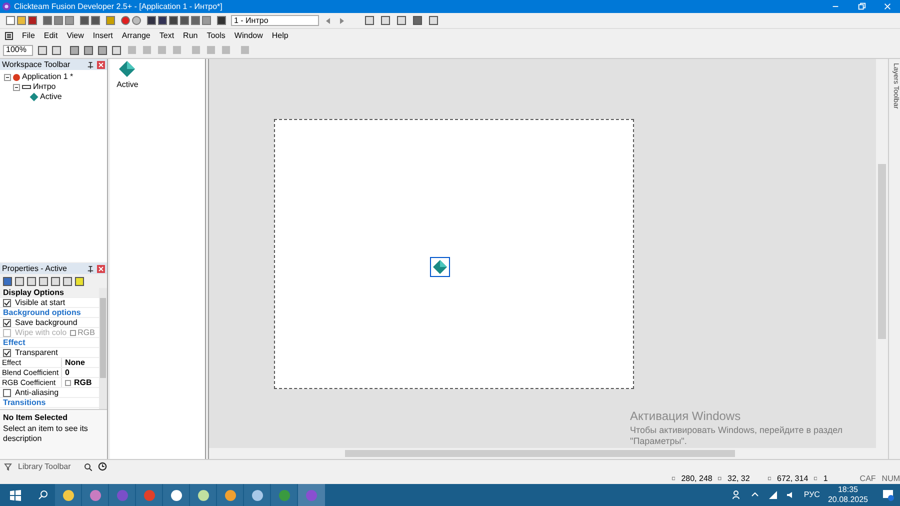  What do you see at coordinates (34, 268) in the screenshot?
I see `panel-title: Properties - Active` at bounding box center [34, 268].